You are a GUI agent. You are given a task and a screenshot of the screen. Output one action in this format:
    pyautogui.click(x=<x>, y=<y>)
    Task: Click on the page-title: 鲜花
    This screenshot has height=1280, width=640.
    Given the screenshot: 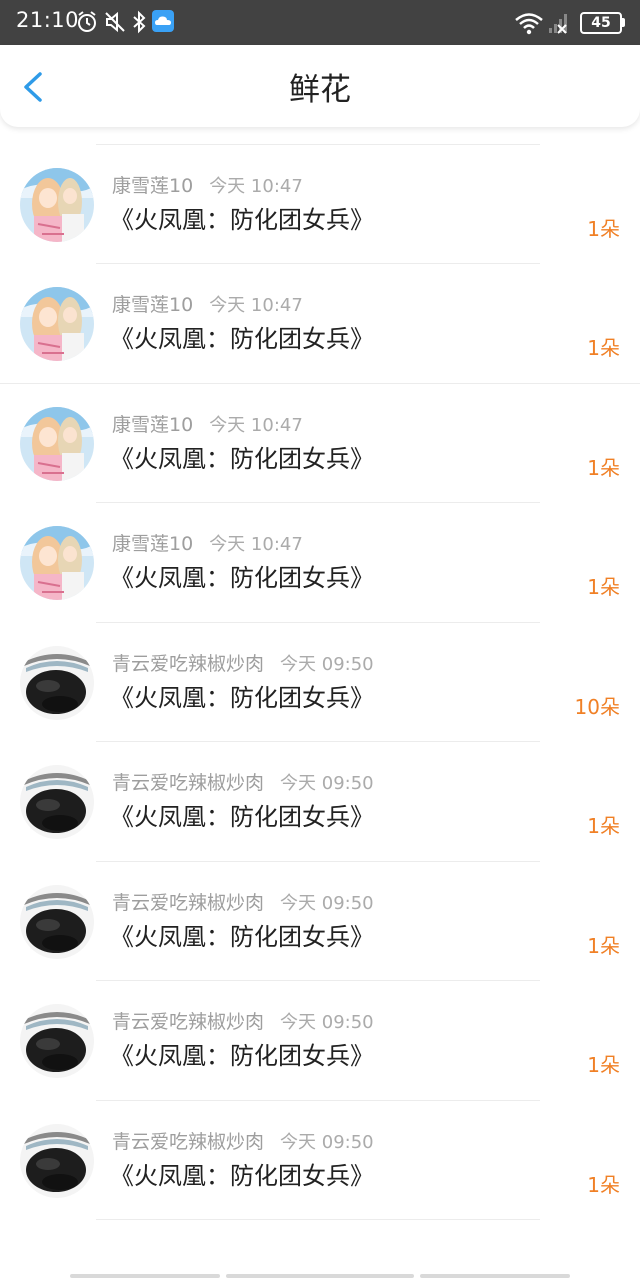 What is the action you would take?
    pyautogui.click(x=320, y=90)
    